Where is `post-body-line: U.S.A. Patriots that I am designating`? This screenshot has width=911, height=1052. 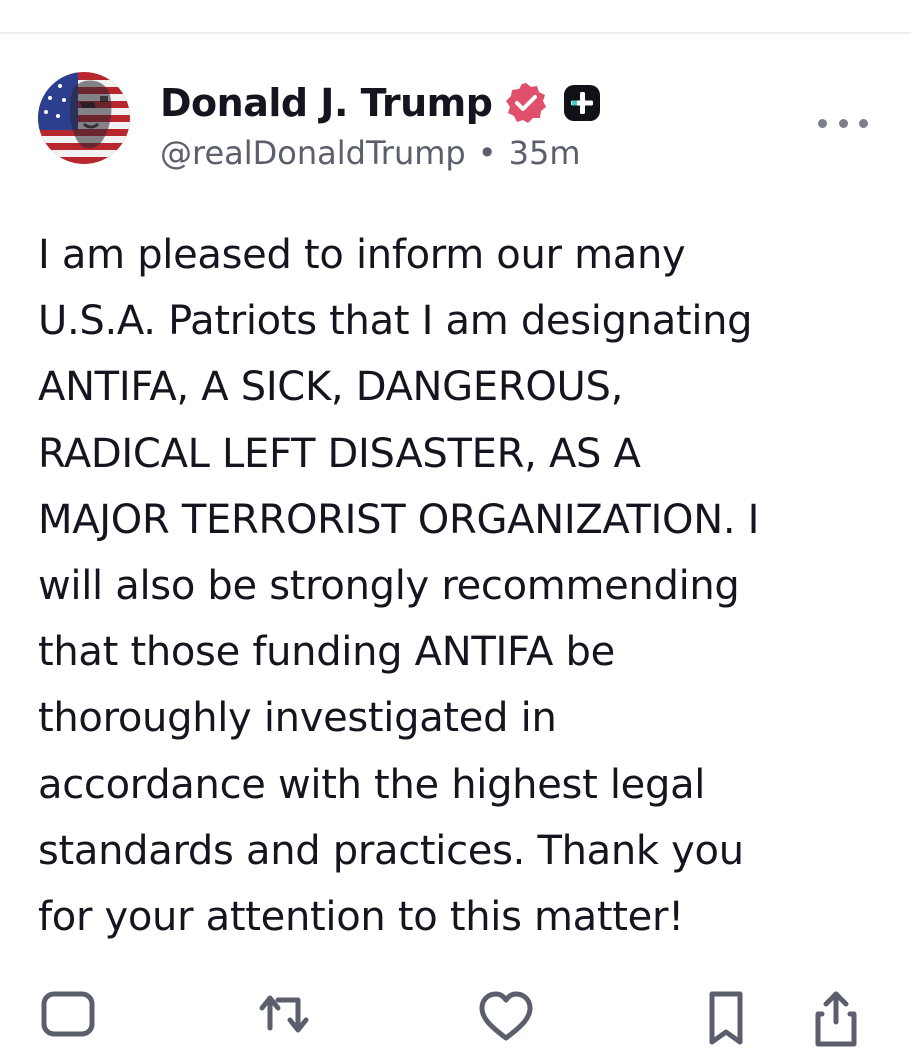 post-body-line: U.S.A. Patriots that I am designating is located at coordinates (395, 321).